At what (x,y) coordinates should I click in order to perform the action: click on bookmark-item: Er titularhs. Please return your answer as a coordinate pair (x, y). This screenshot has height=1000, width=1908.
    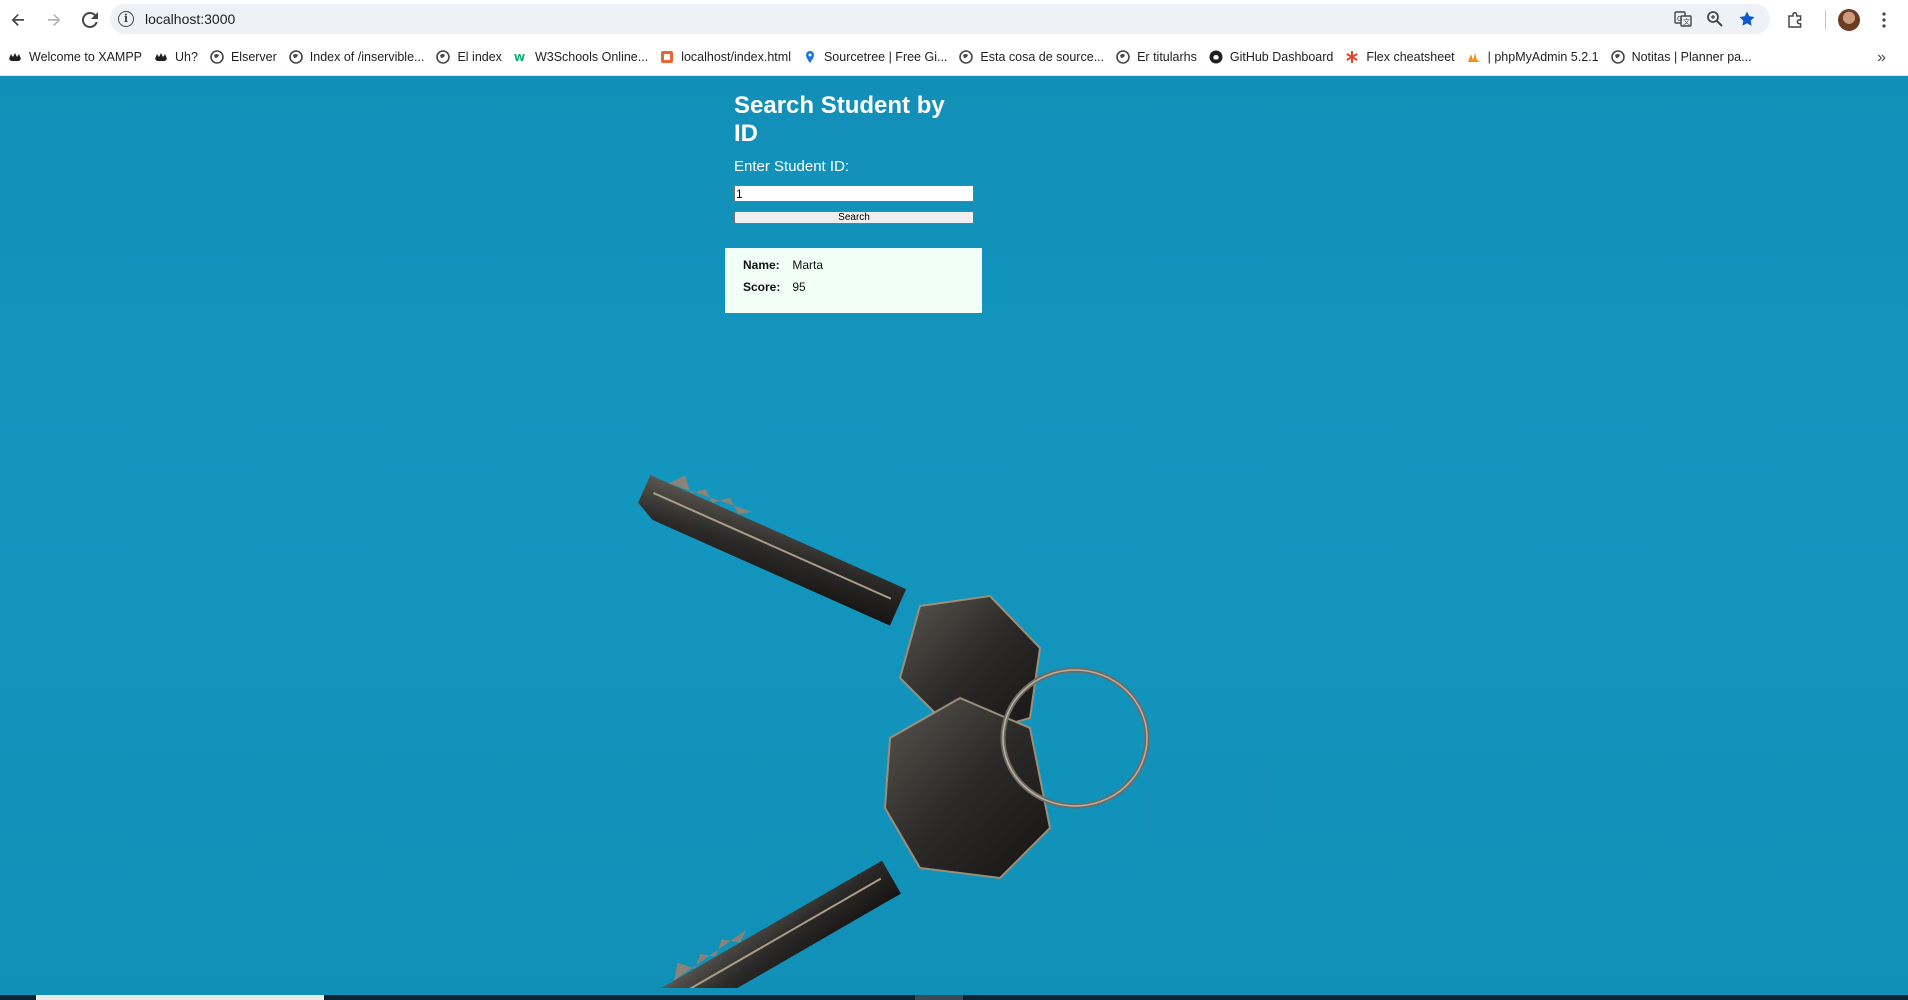
    Looking at the image, I should click on (1156, 57).